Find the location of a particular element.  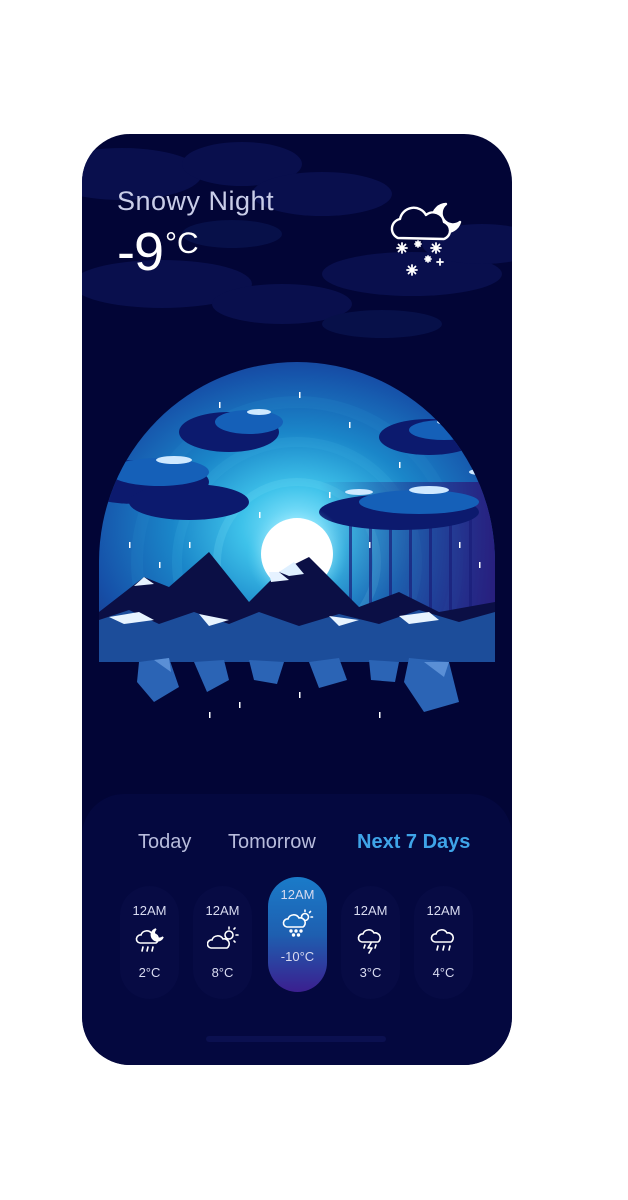

current-temperature: -9 °C is located at coordinates (158, 252).